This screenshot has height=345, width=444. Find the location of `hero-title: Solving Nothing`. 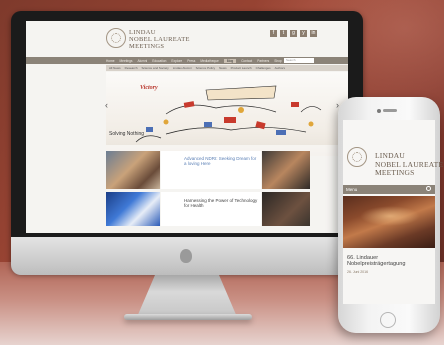

hero-title: Solving Nothing is located at coordinates (126, 134).